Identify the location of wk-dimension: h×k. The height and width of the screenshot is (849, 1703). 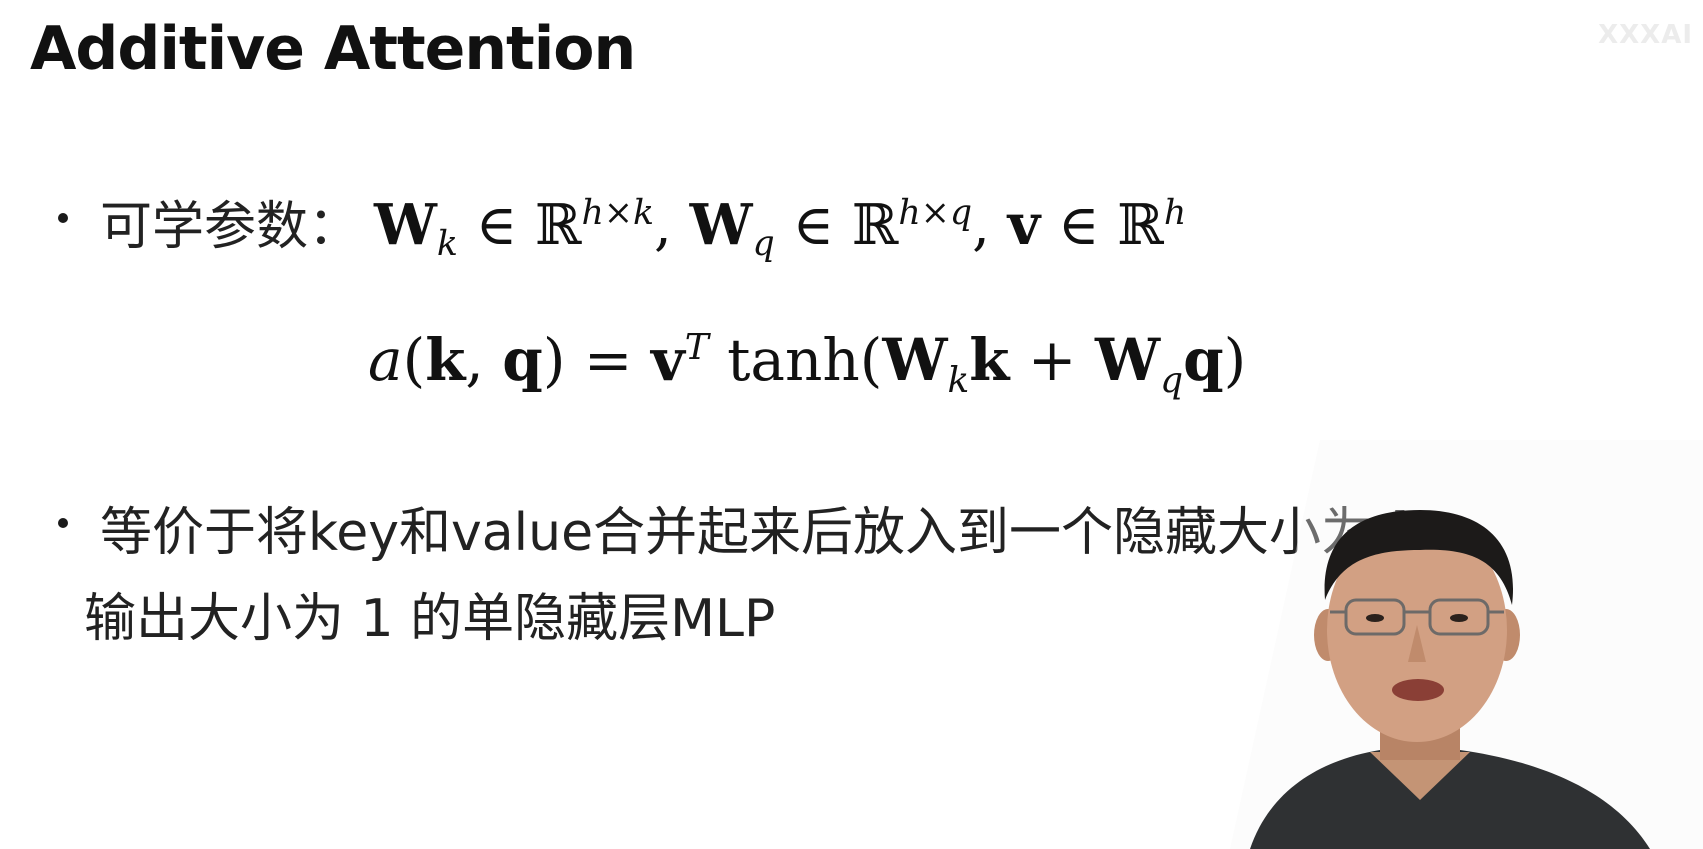
(618, 212).